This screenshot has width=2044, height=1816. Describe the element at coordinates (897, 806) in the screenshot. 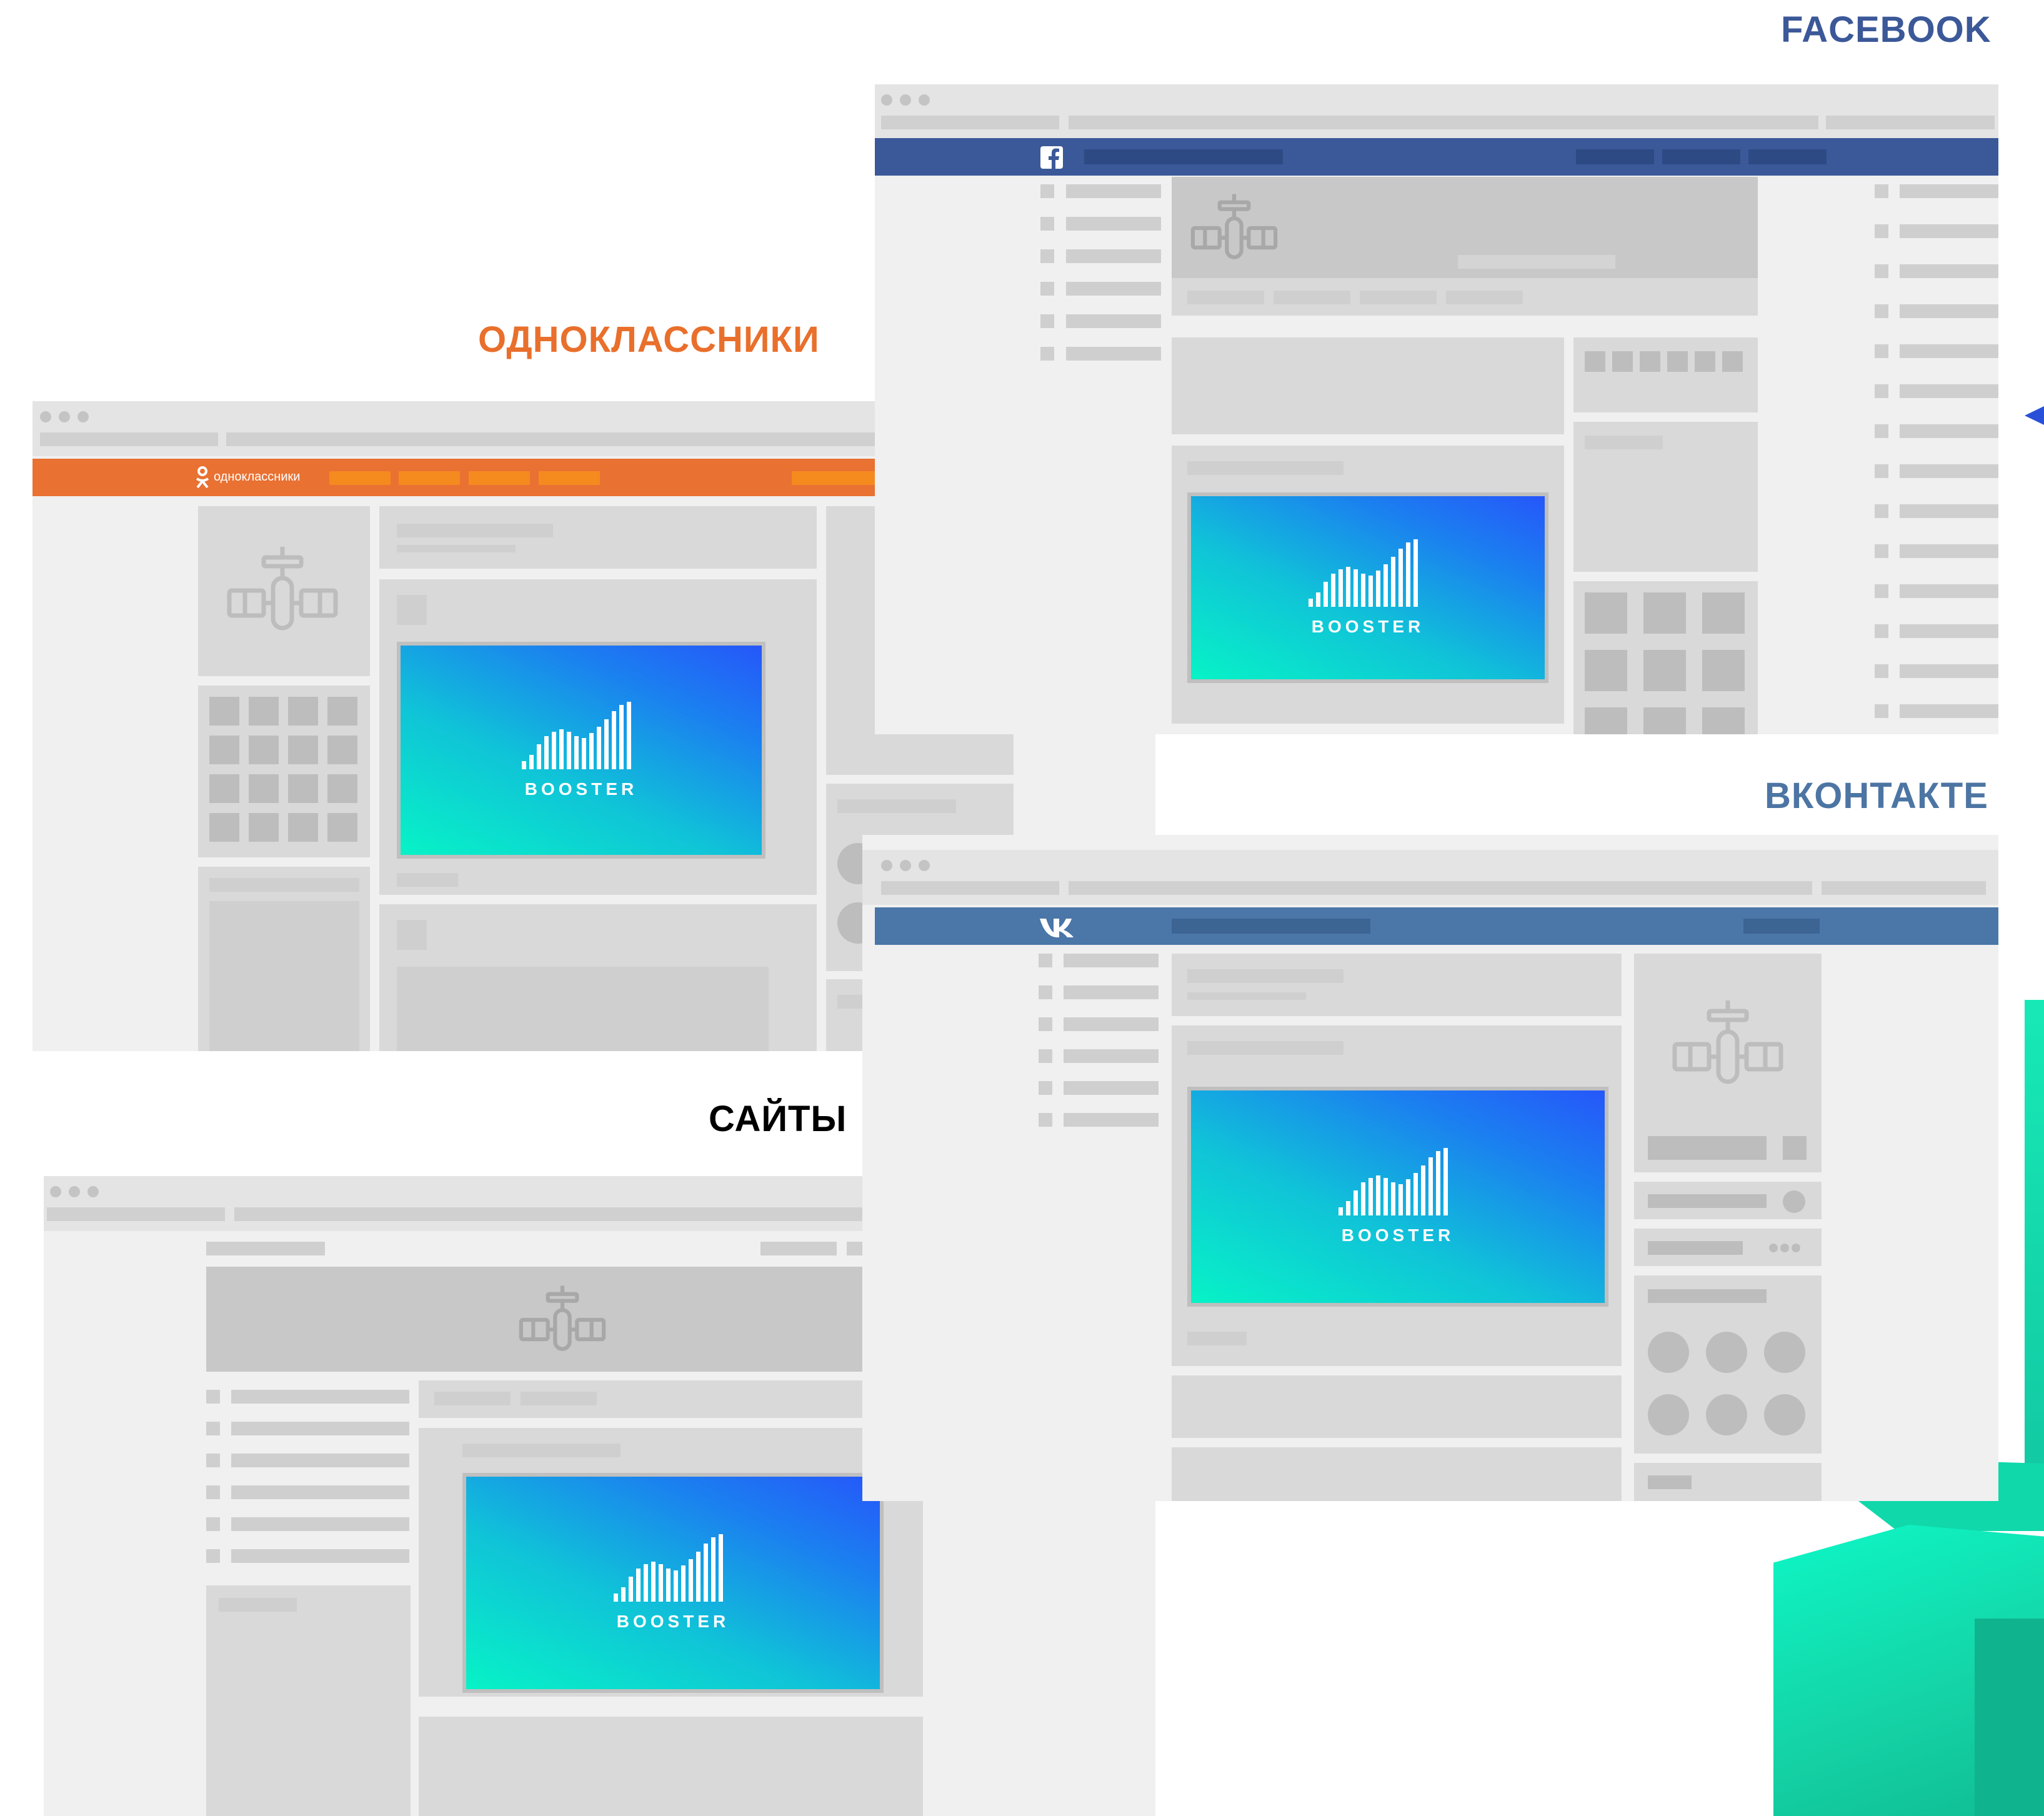

I see `placeholder-line` at that location.